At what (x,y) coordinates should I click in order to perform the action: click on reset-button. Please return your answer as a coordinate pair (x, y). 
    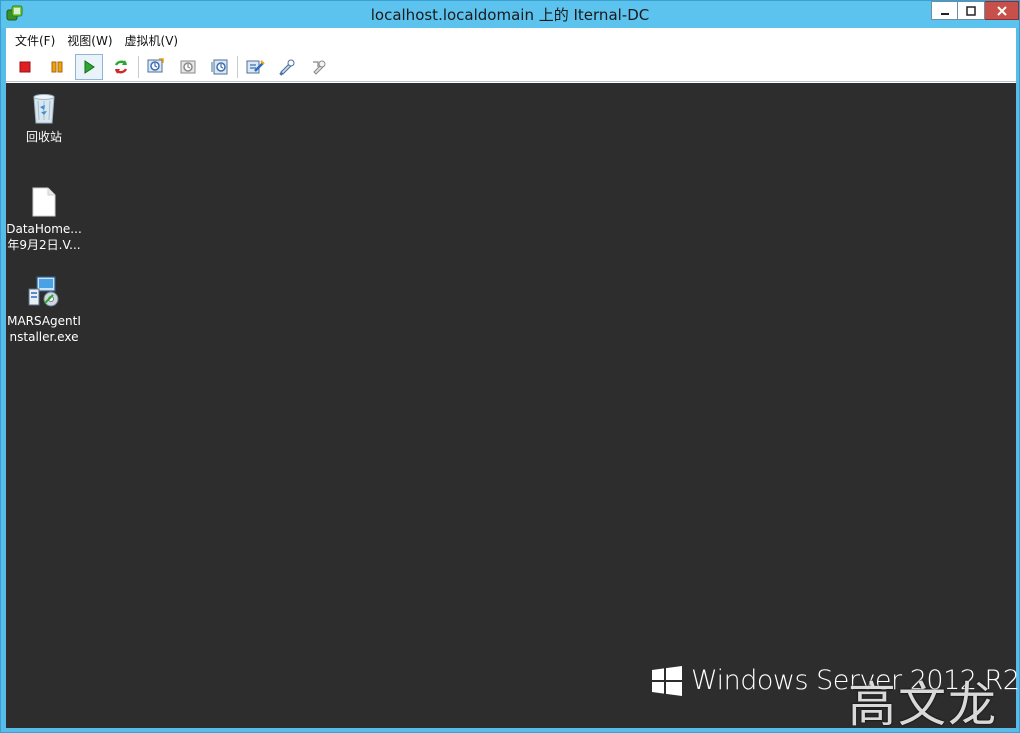
    Looking at the image, I should click on (121, 67).